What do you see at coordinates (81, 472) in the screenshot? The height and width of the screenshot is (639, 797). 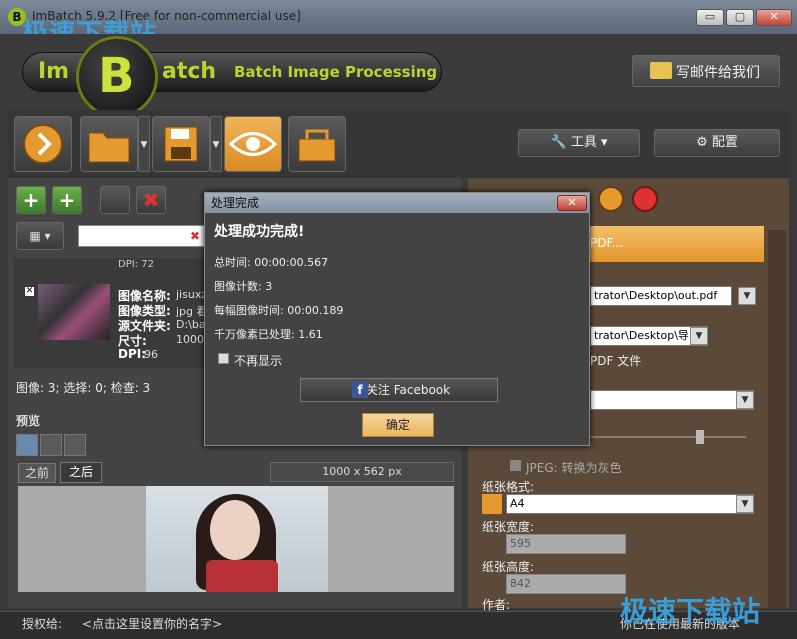 I see `tab-after: 之后` at bounding box center [81, 472].